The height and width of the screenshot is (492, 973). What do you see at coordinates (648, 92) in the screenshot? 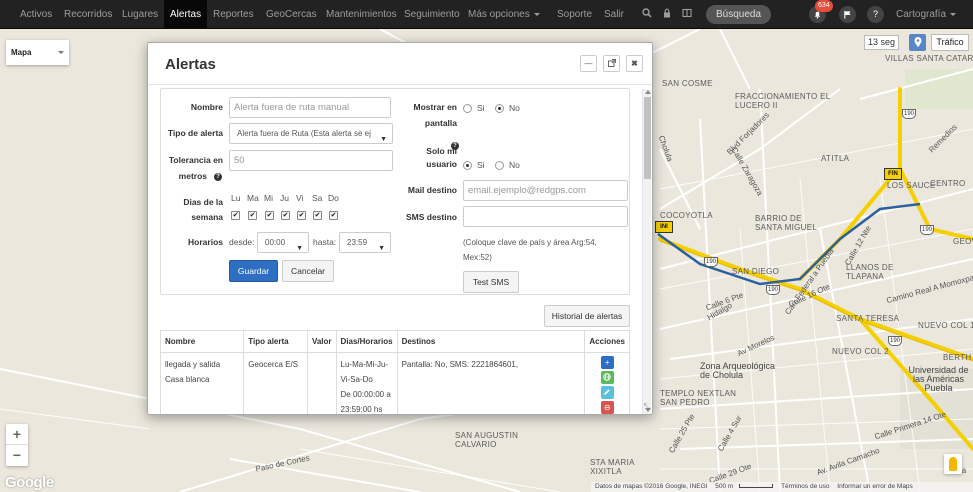
I see `scroll-up-icon` at bounding box center [648, 92].